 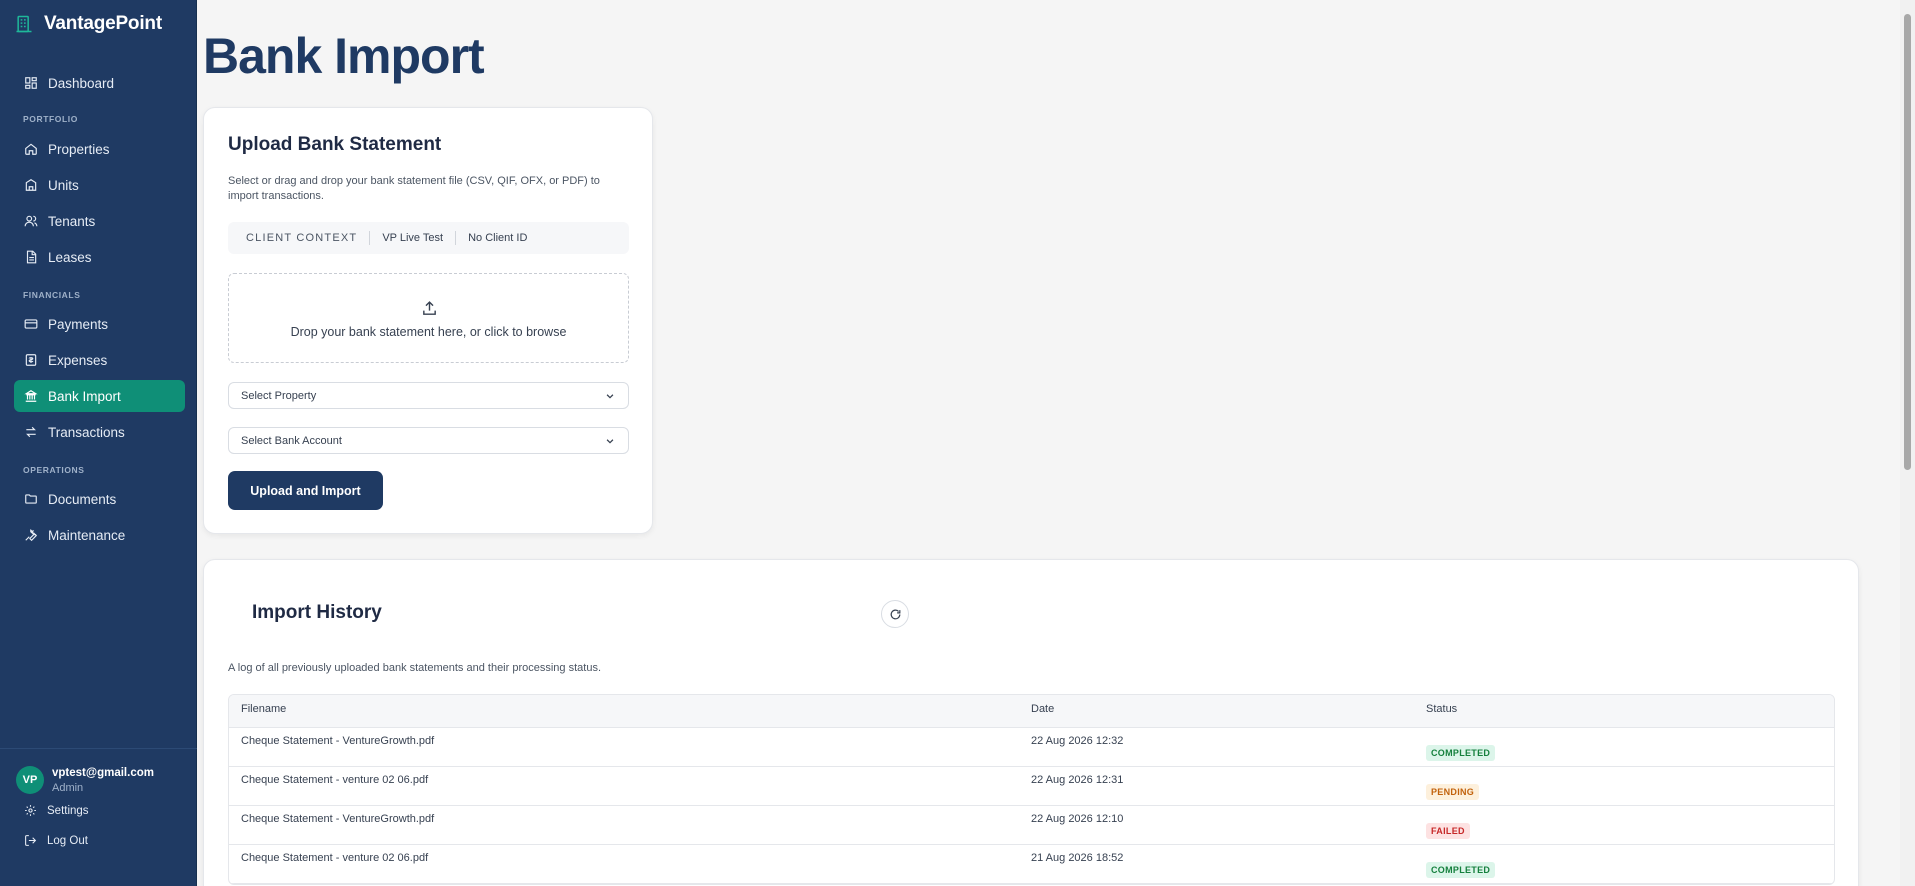 I want to click on refresh-button, so click(x=895, y=614).